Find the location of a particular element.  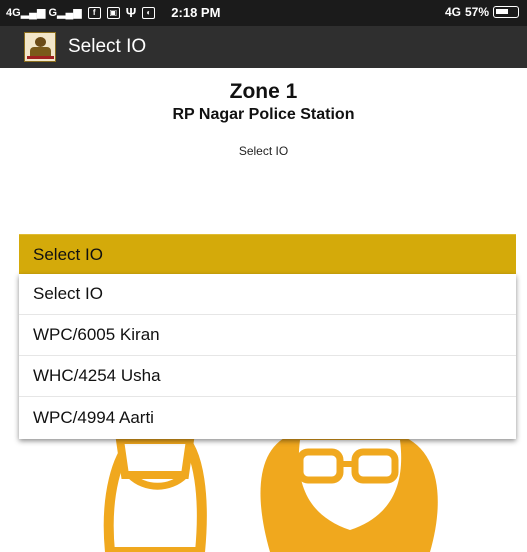

left-figure-illustration is located at coordinates (155, 491).